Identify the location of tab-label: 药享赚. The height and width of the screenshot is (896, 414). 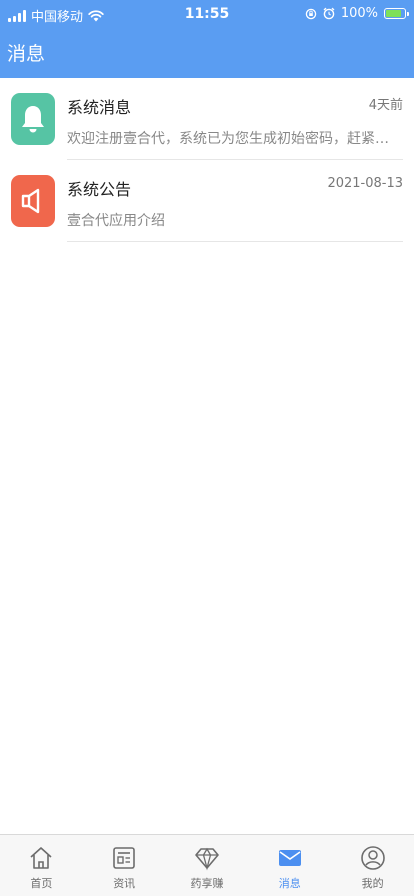
(207, 883).